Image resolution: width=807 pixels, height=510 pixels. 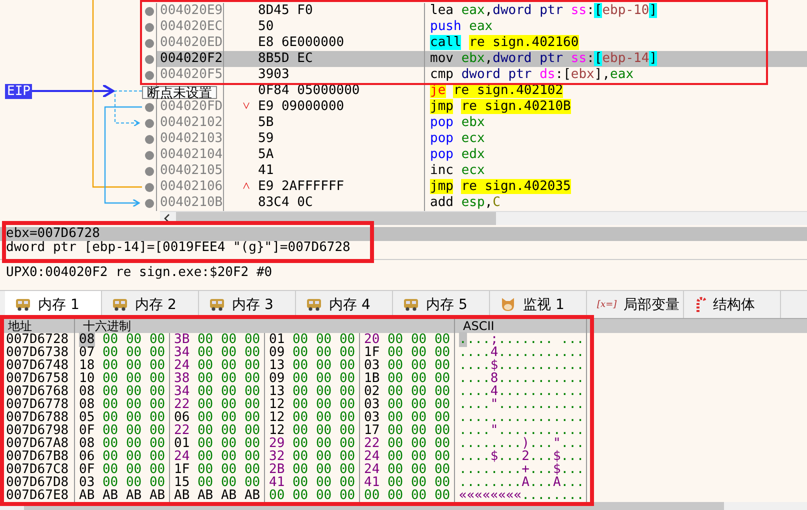 What do you see at coordinates (191, 43) in the screenshot?
I see `address-text: 004020ED` at bounding box center [191, 43].